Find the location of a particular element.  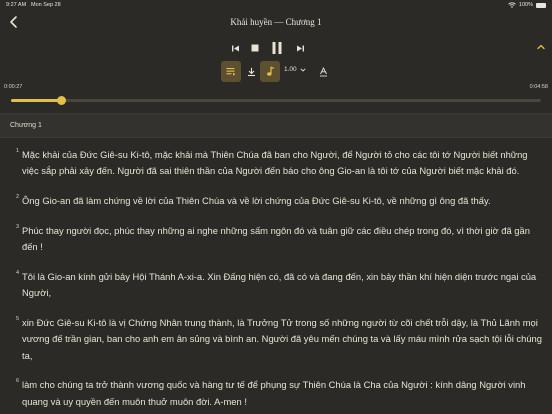

playlist-button is located at coordinates (231, 71).